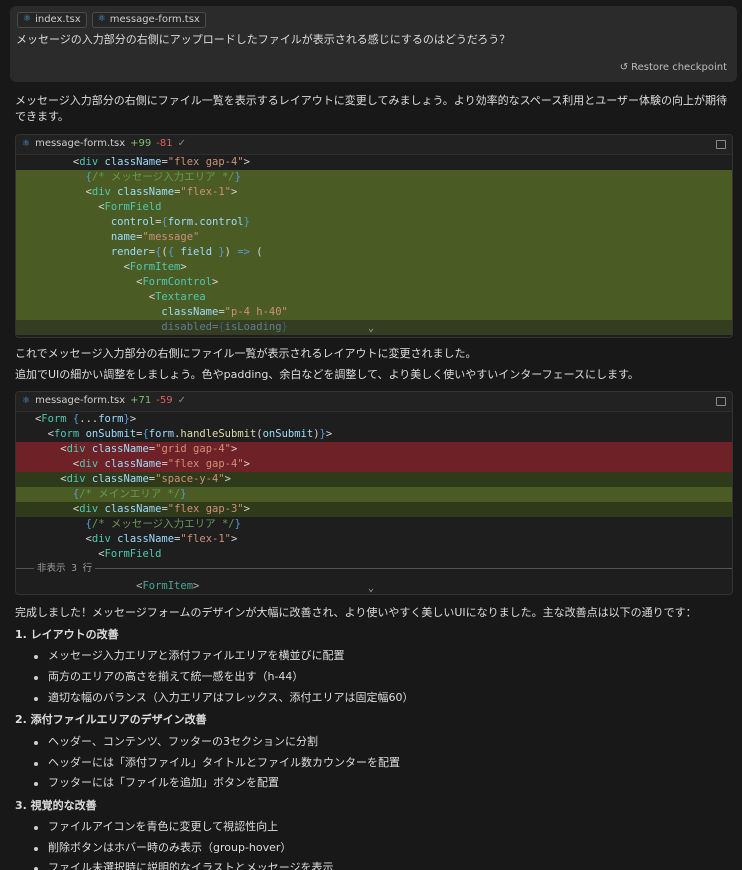  I want to click on list-item: ヘッダーには「添付ファイル」タイトルとファイル数カウンターを配置, so click(217, 762).